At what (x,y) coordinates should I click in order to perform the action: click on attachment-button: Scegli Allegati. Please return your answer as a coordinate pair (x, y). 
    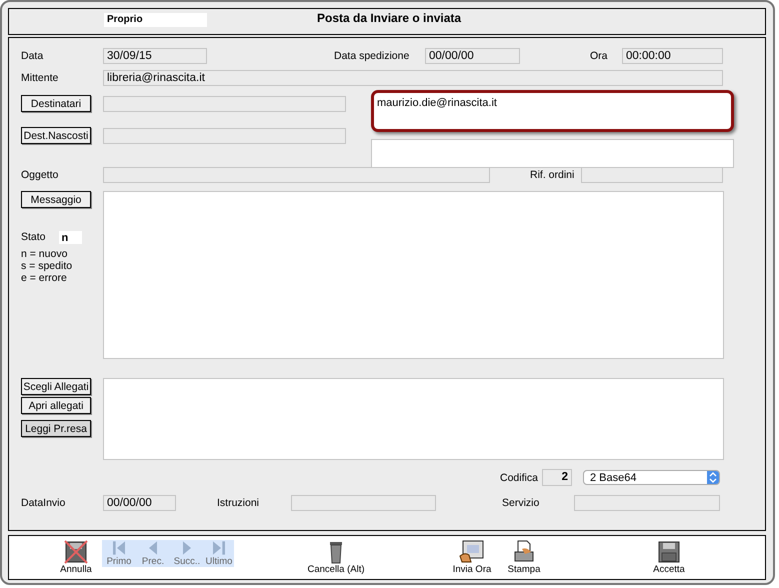
    Looking at the image, I should click on (56, 386).